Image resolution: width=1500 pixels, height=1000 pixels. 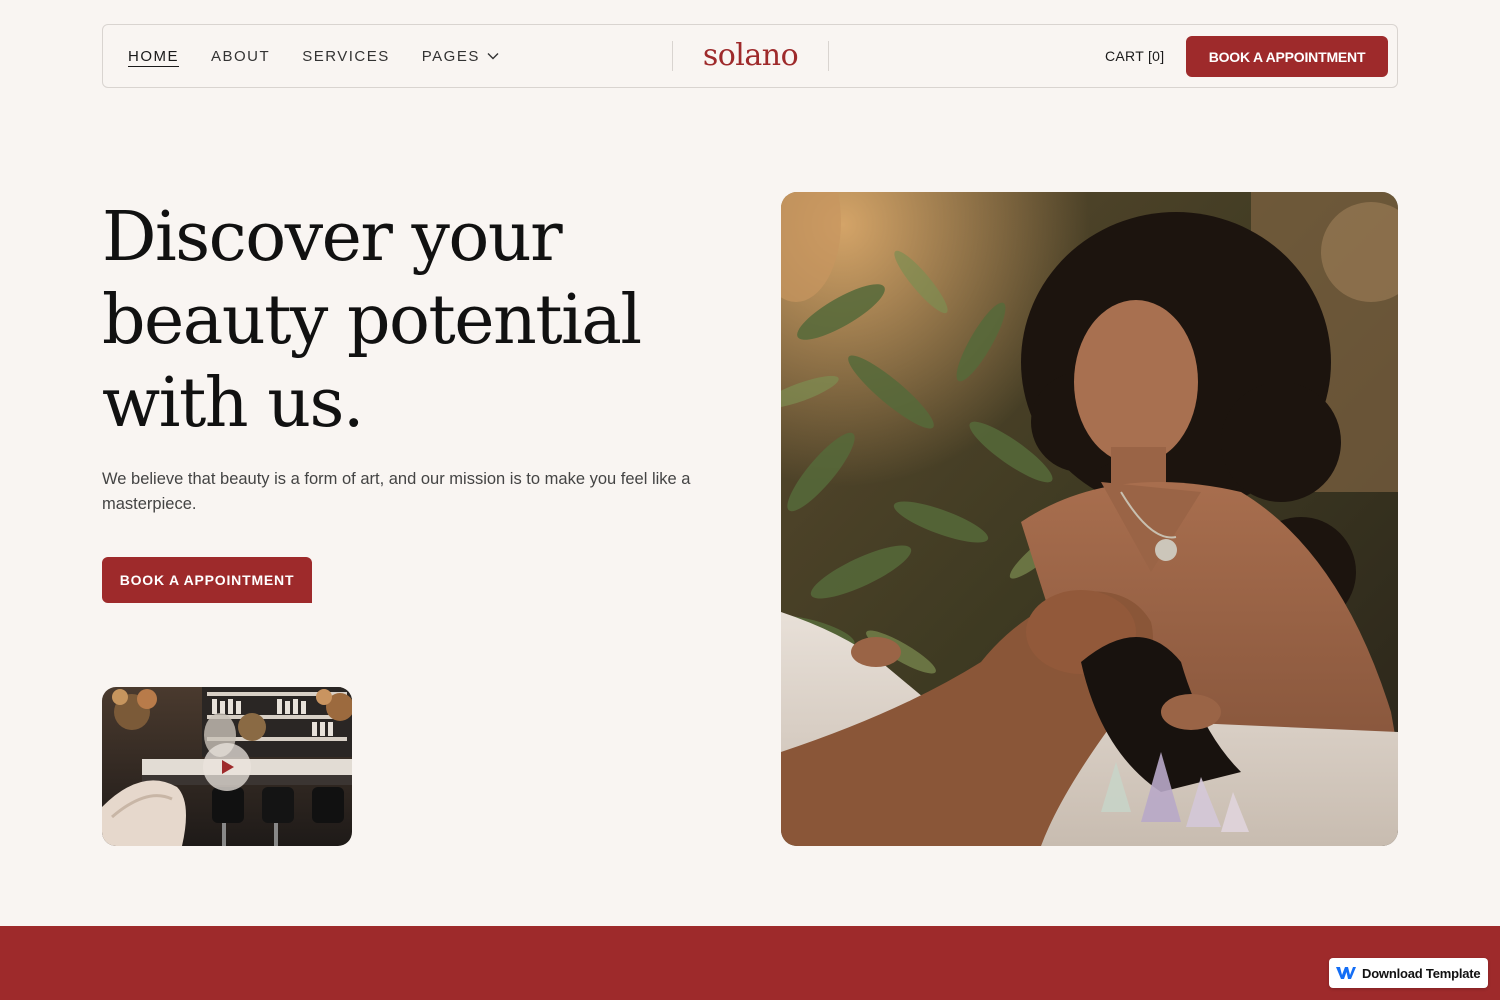 I want to click on logo-container: solano, so click(x=750, y=56).